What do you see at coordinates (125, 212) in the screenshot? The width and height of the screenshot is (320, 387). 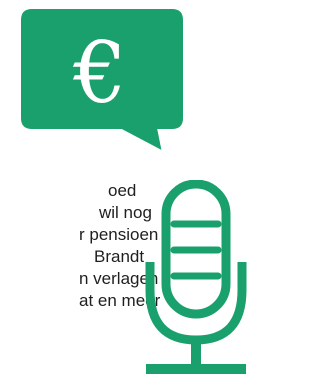 I see `text-line: wil nog` at bounding box center [125, 212].